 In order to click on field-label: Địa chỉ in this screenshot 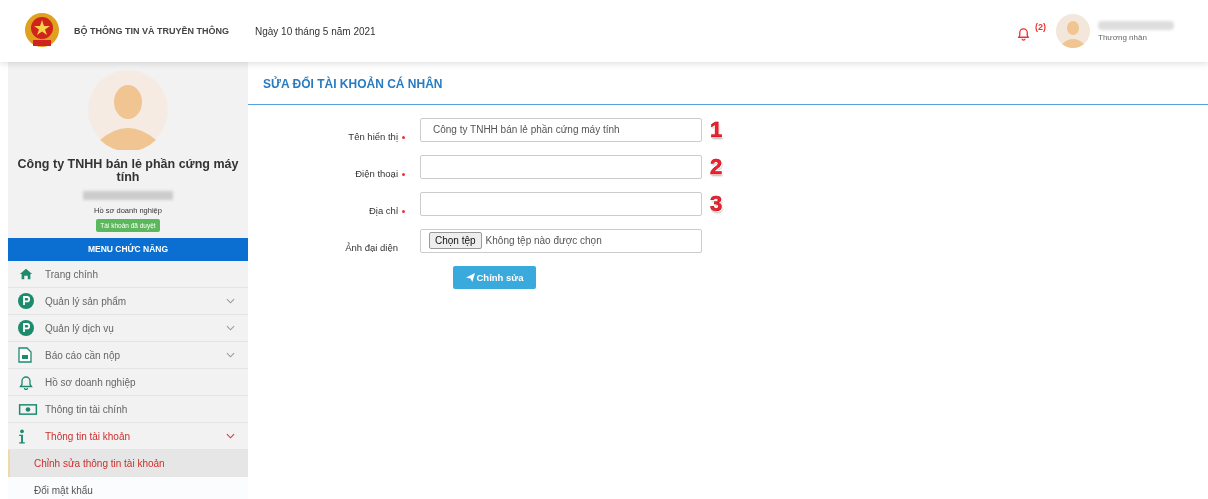, I will do `click(326, 210)`.